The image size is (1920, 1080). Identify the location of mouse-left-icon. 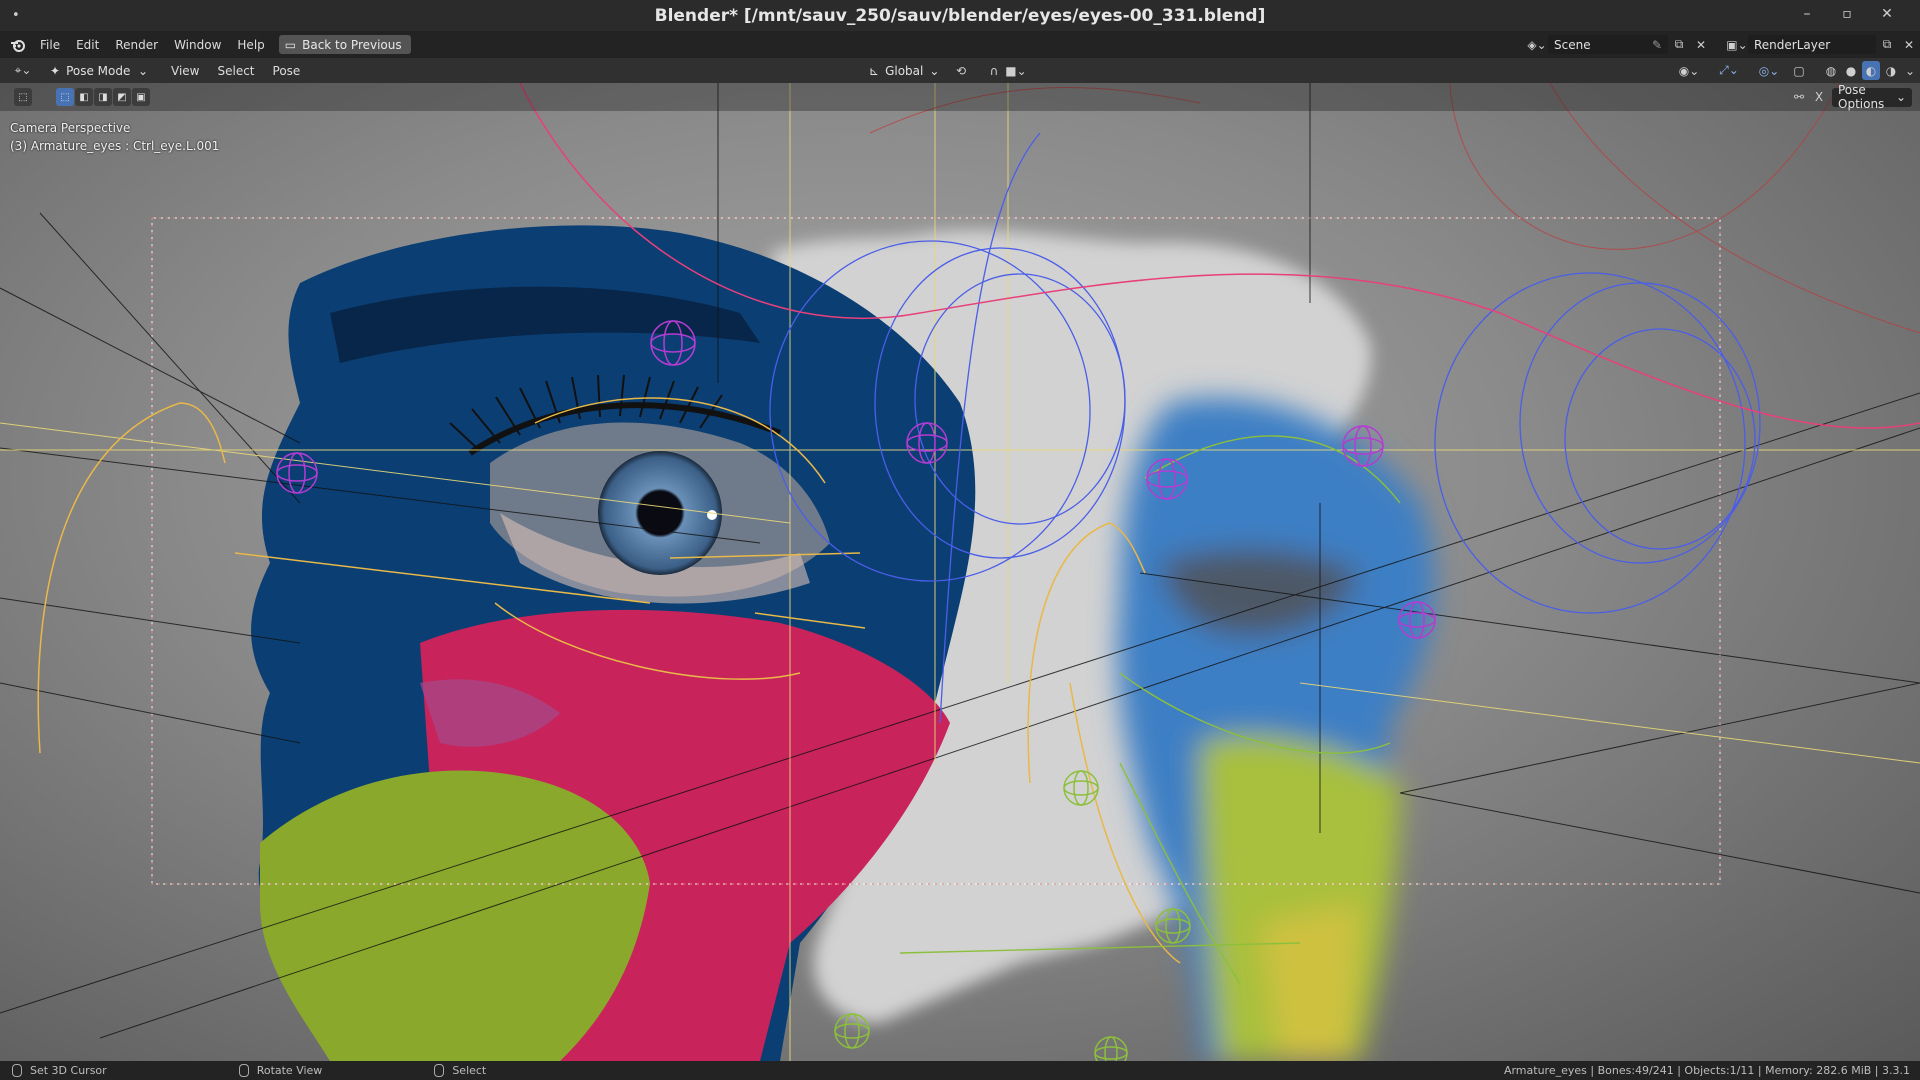
(17, 1070).